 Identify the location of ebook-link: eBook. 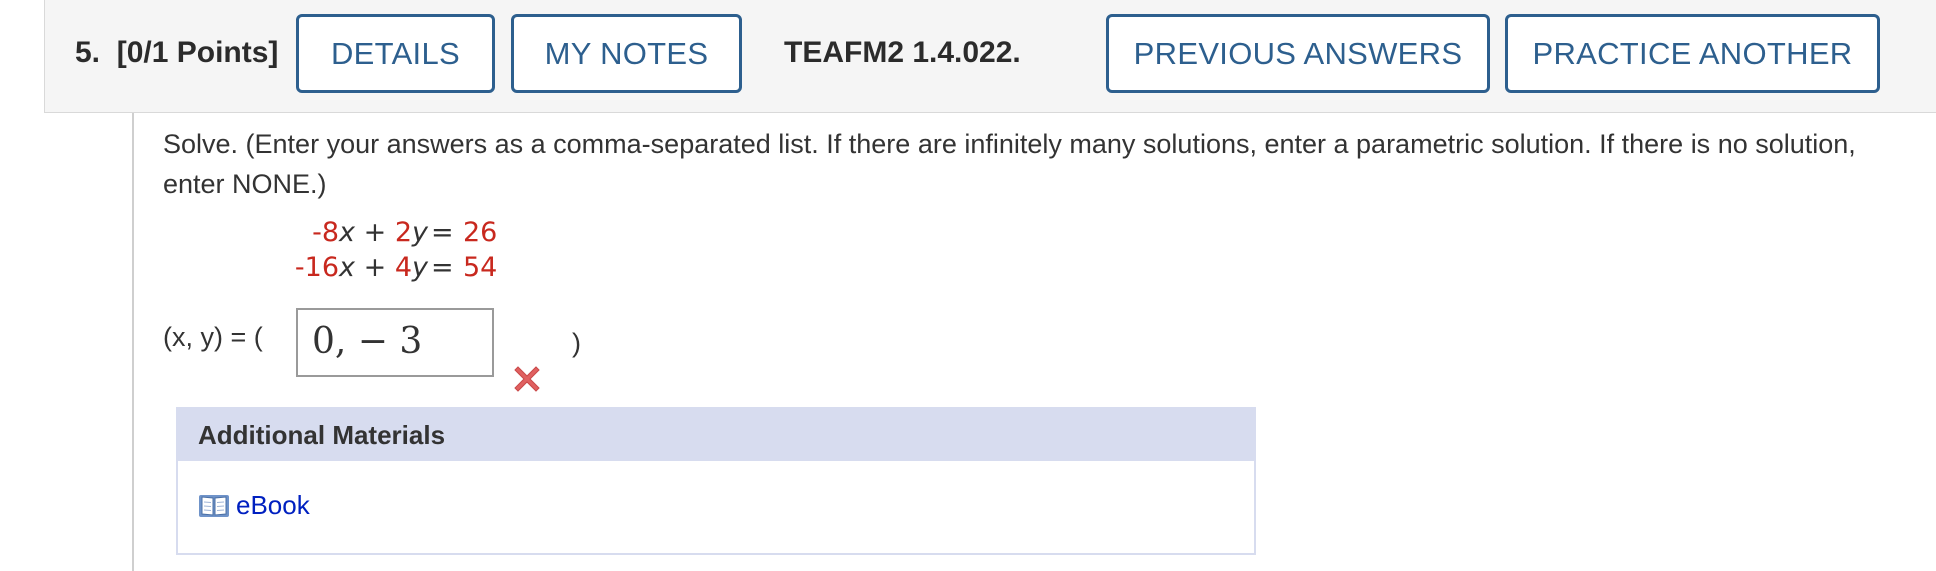
(273, 505).